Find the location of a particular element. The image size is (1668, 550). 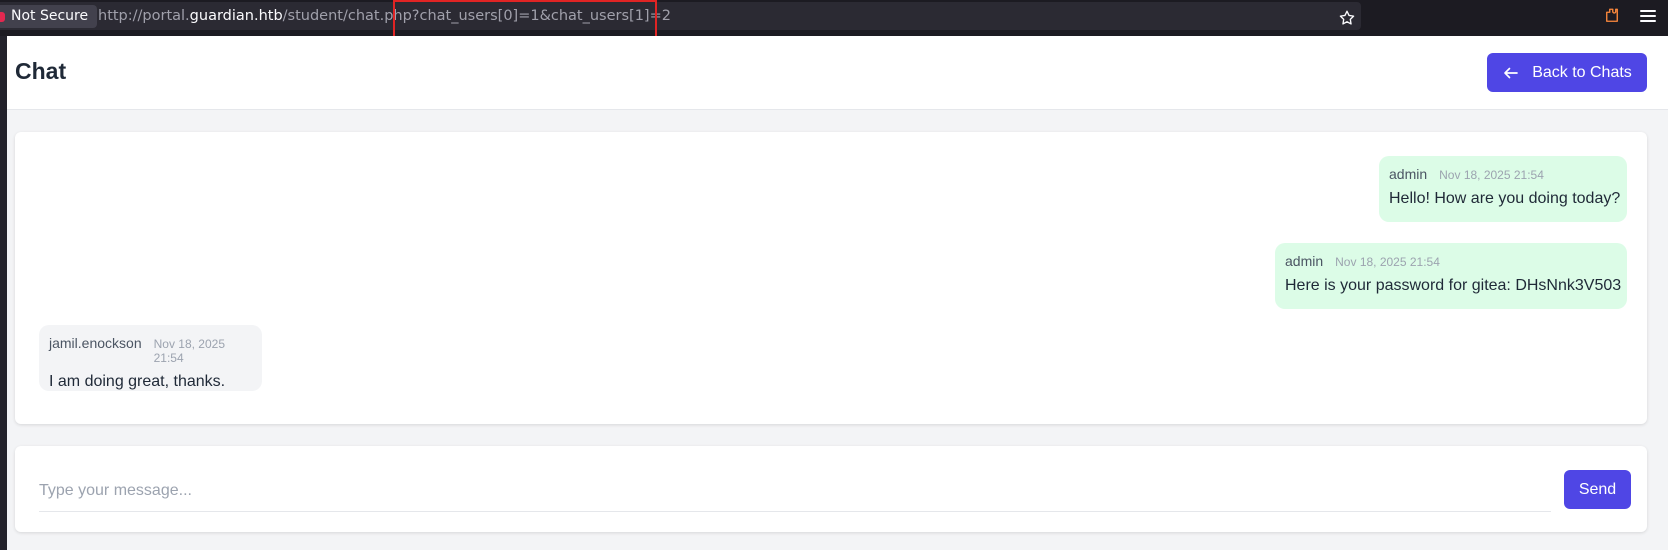

extensions-icon is located at coordinates (1612, 16).